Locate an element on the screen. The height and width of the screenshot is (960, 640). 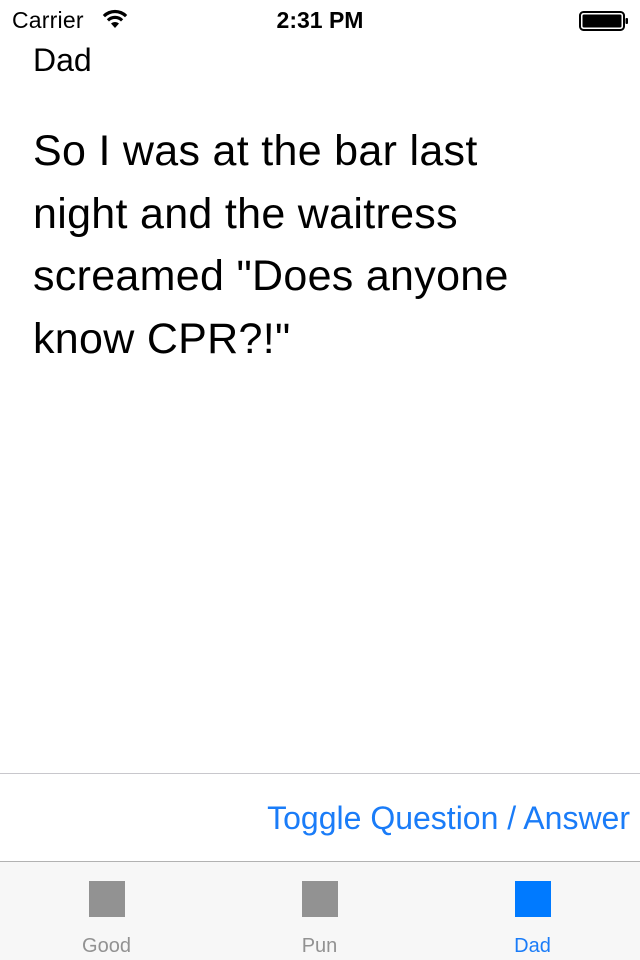
tab-label: Dad is located at coordinates (532, 946).